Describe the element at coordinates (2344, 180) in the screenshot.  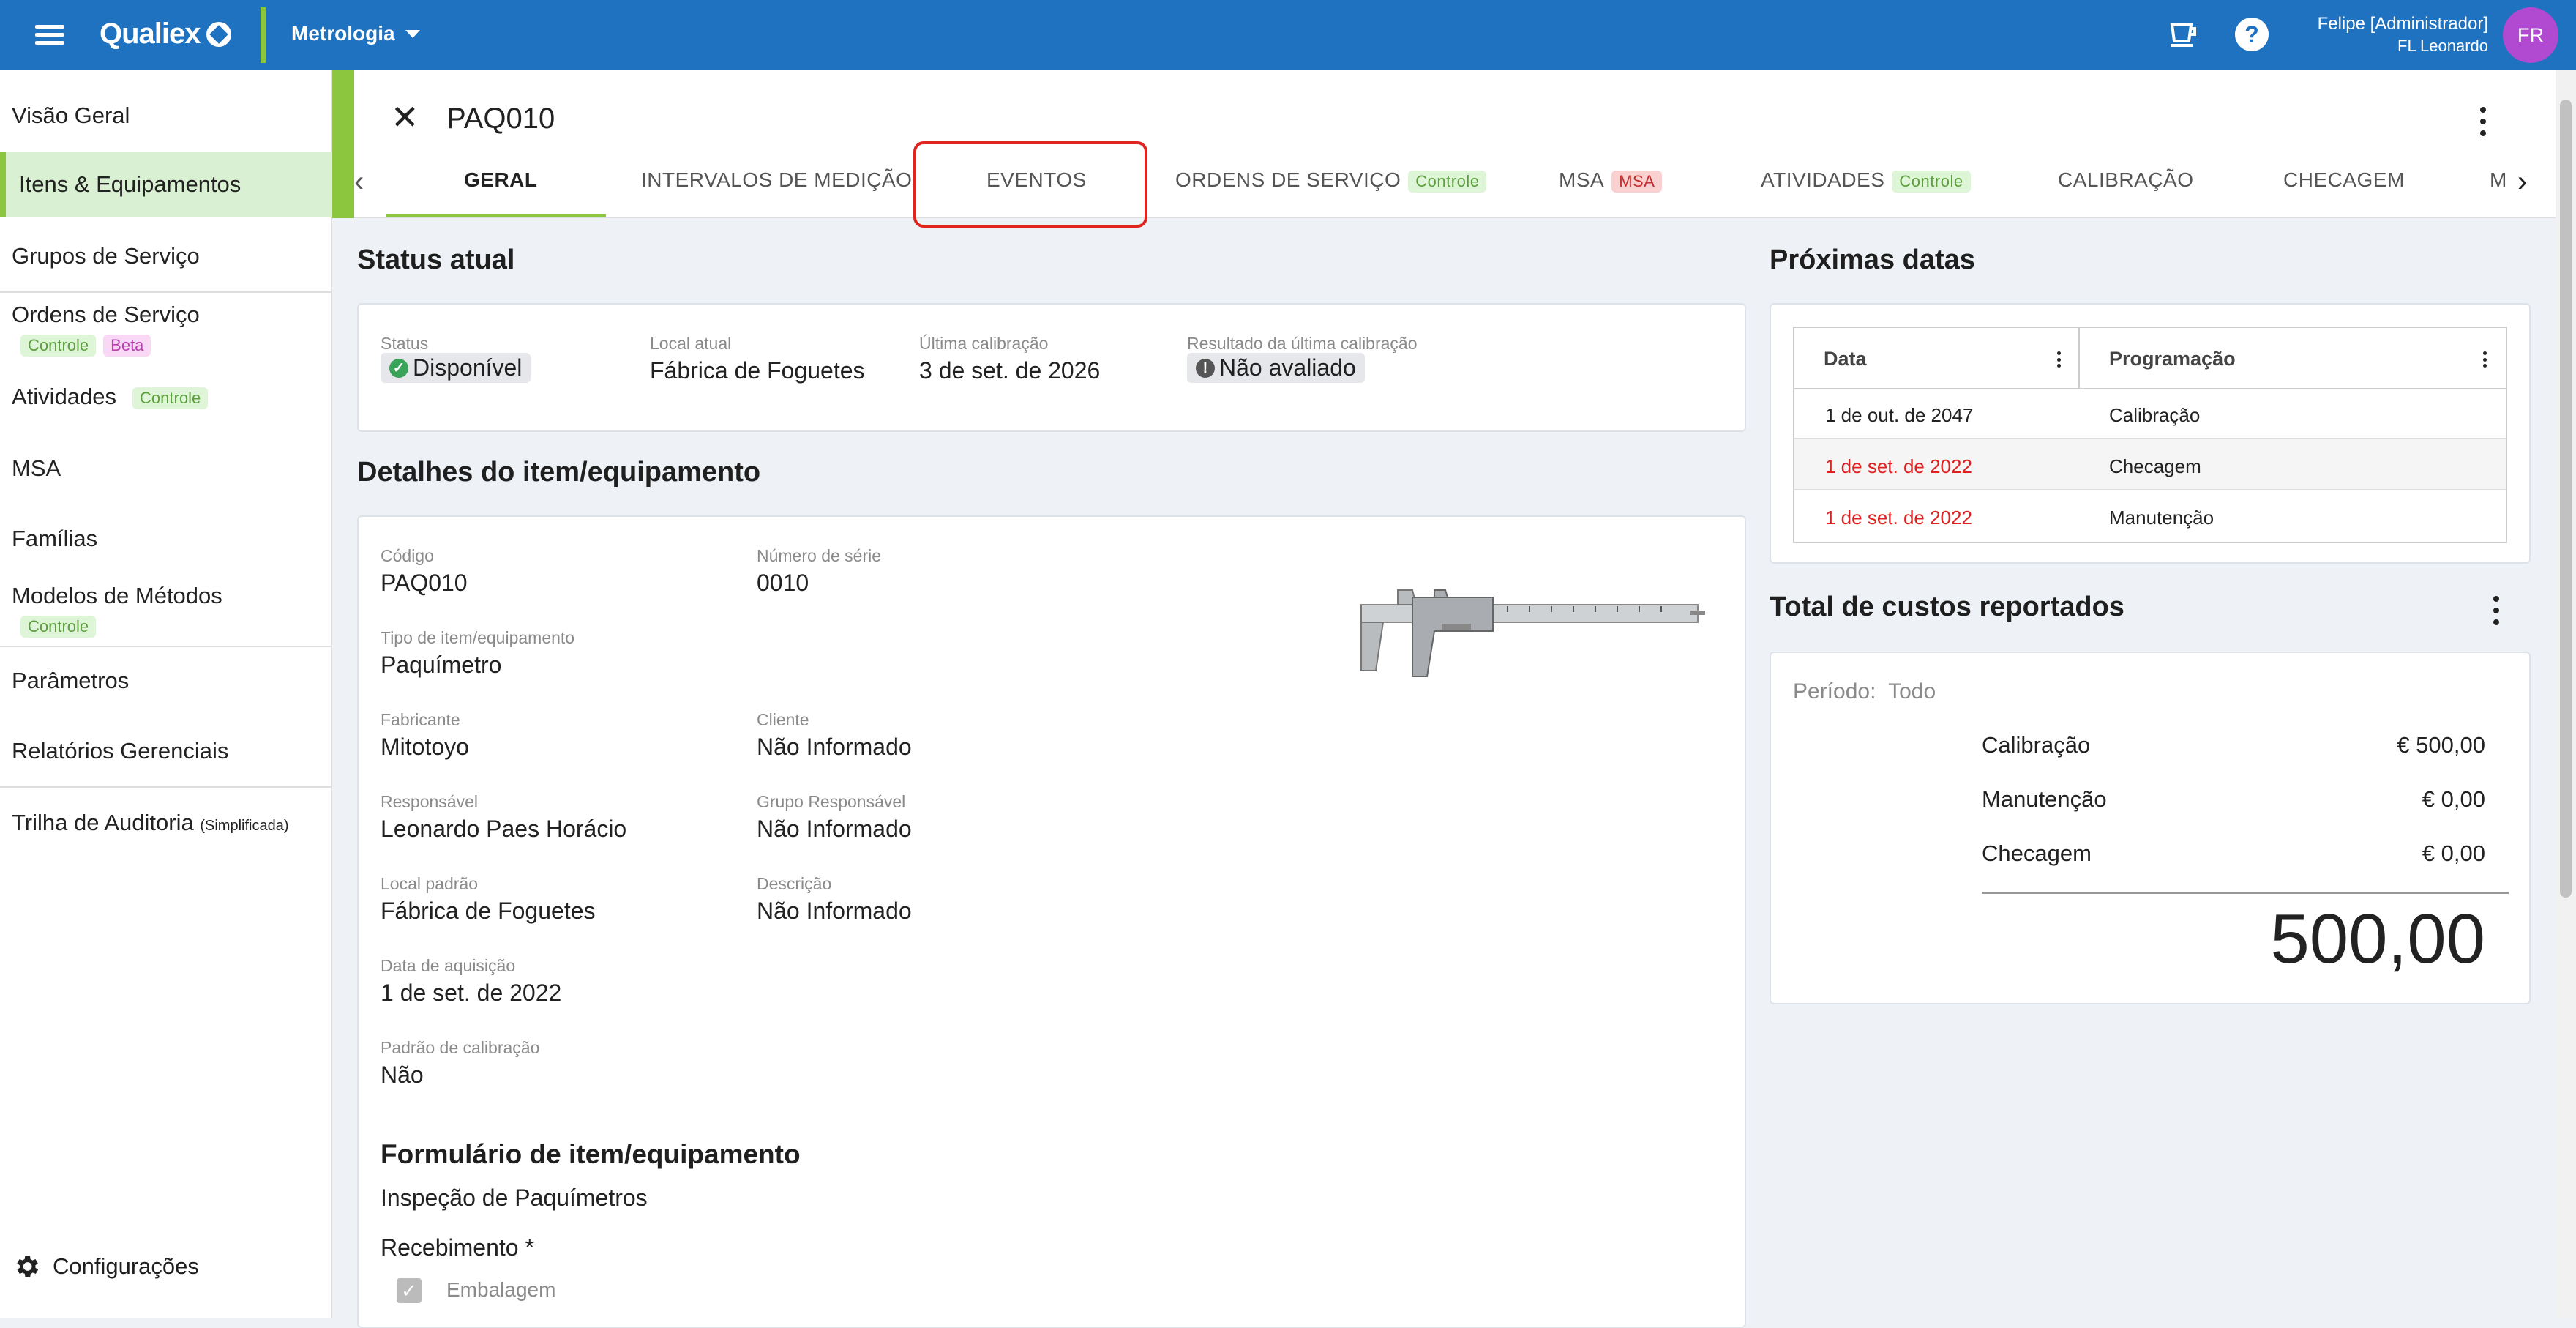
I see `tab-checagem: CHECAGEM` at that location.